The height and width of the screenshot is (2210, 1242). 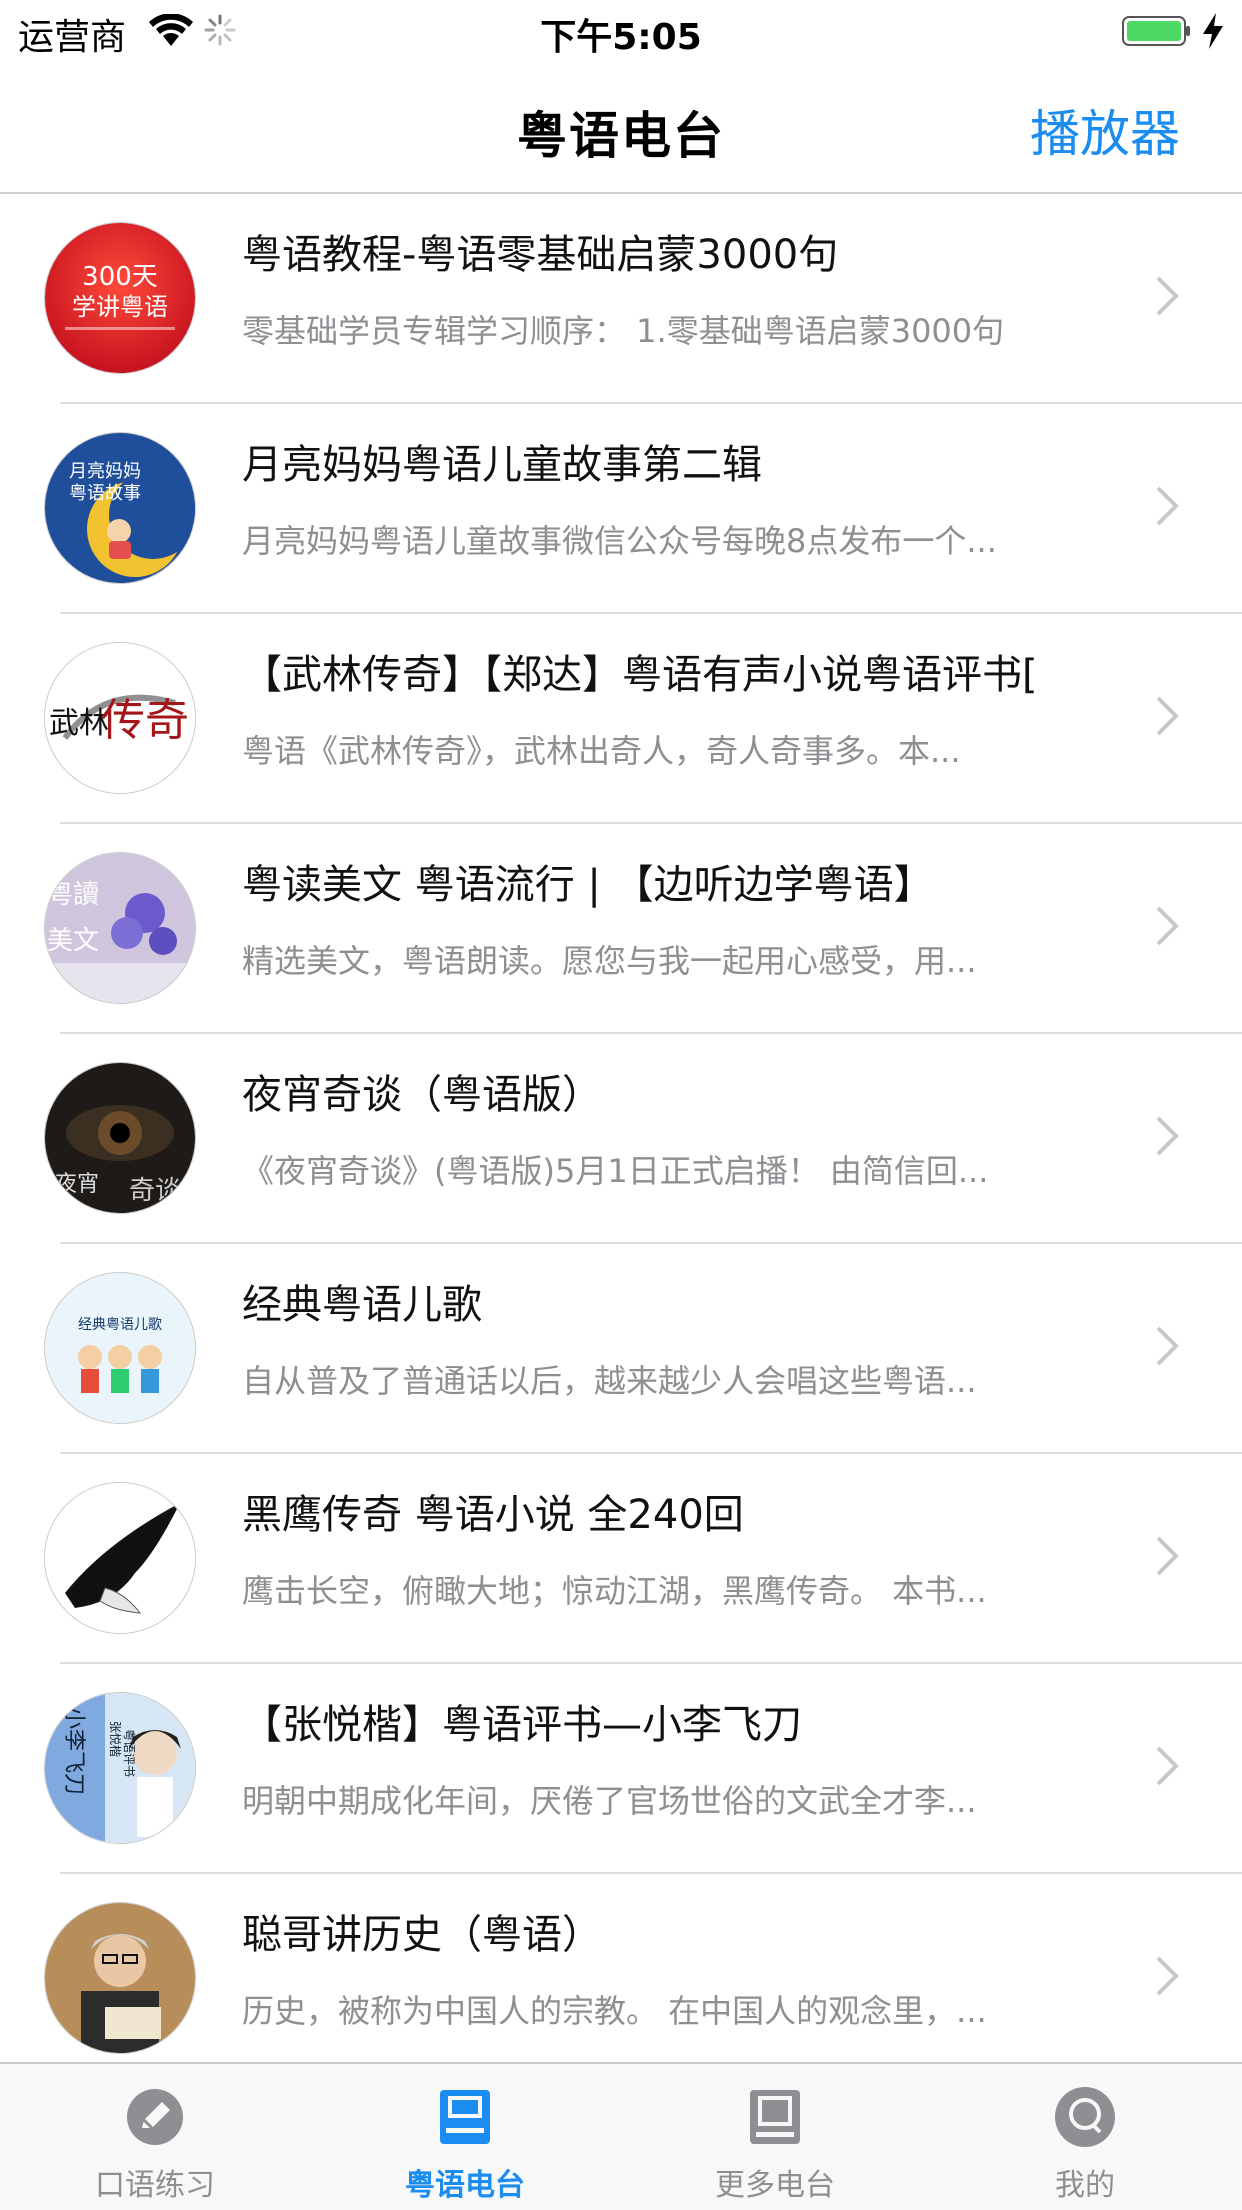 What do you see at coordinates (1085, 2185) in the screenshot?
I see `tab-label: 我的` at bounding box center [1085, 2185].